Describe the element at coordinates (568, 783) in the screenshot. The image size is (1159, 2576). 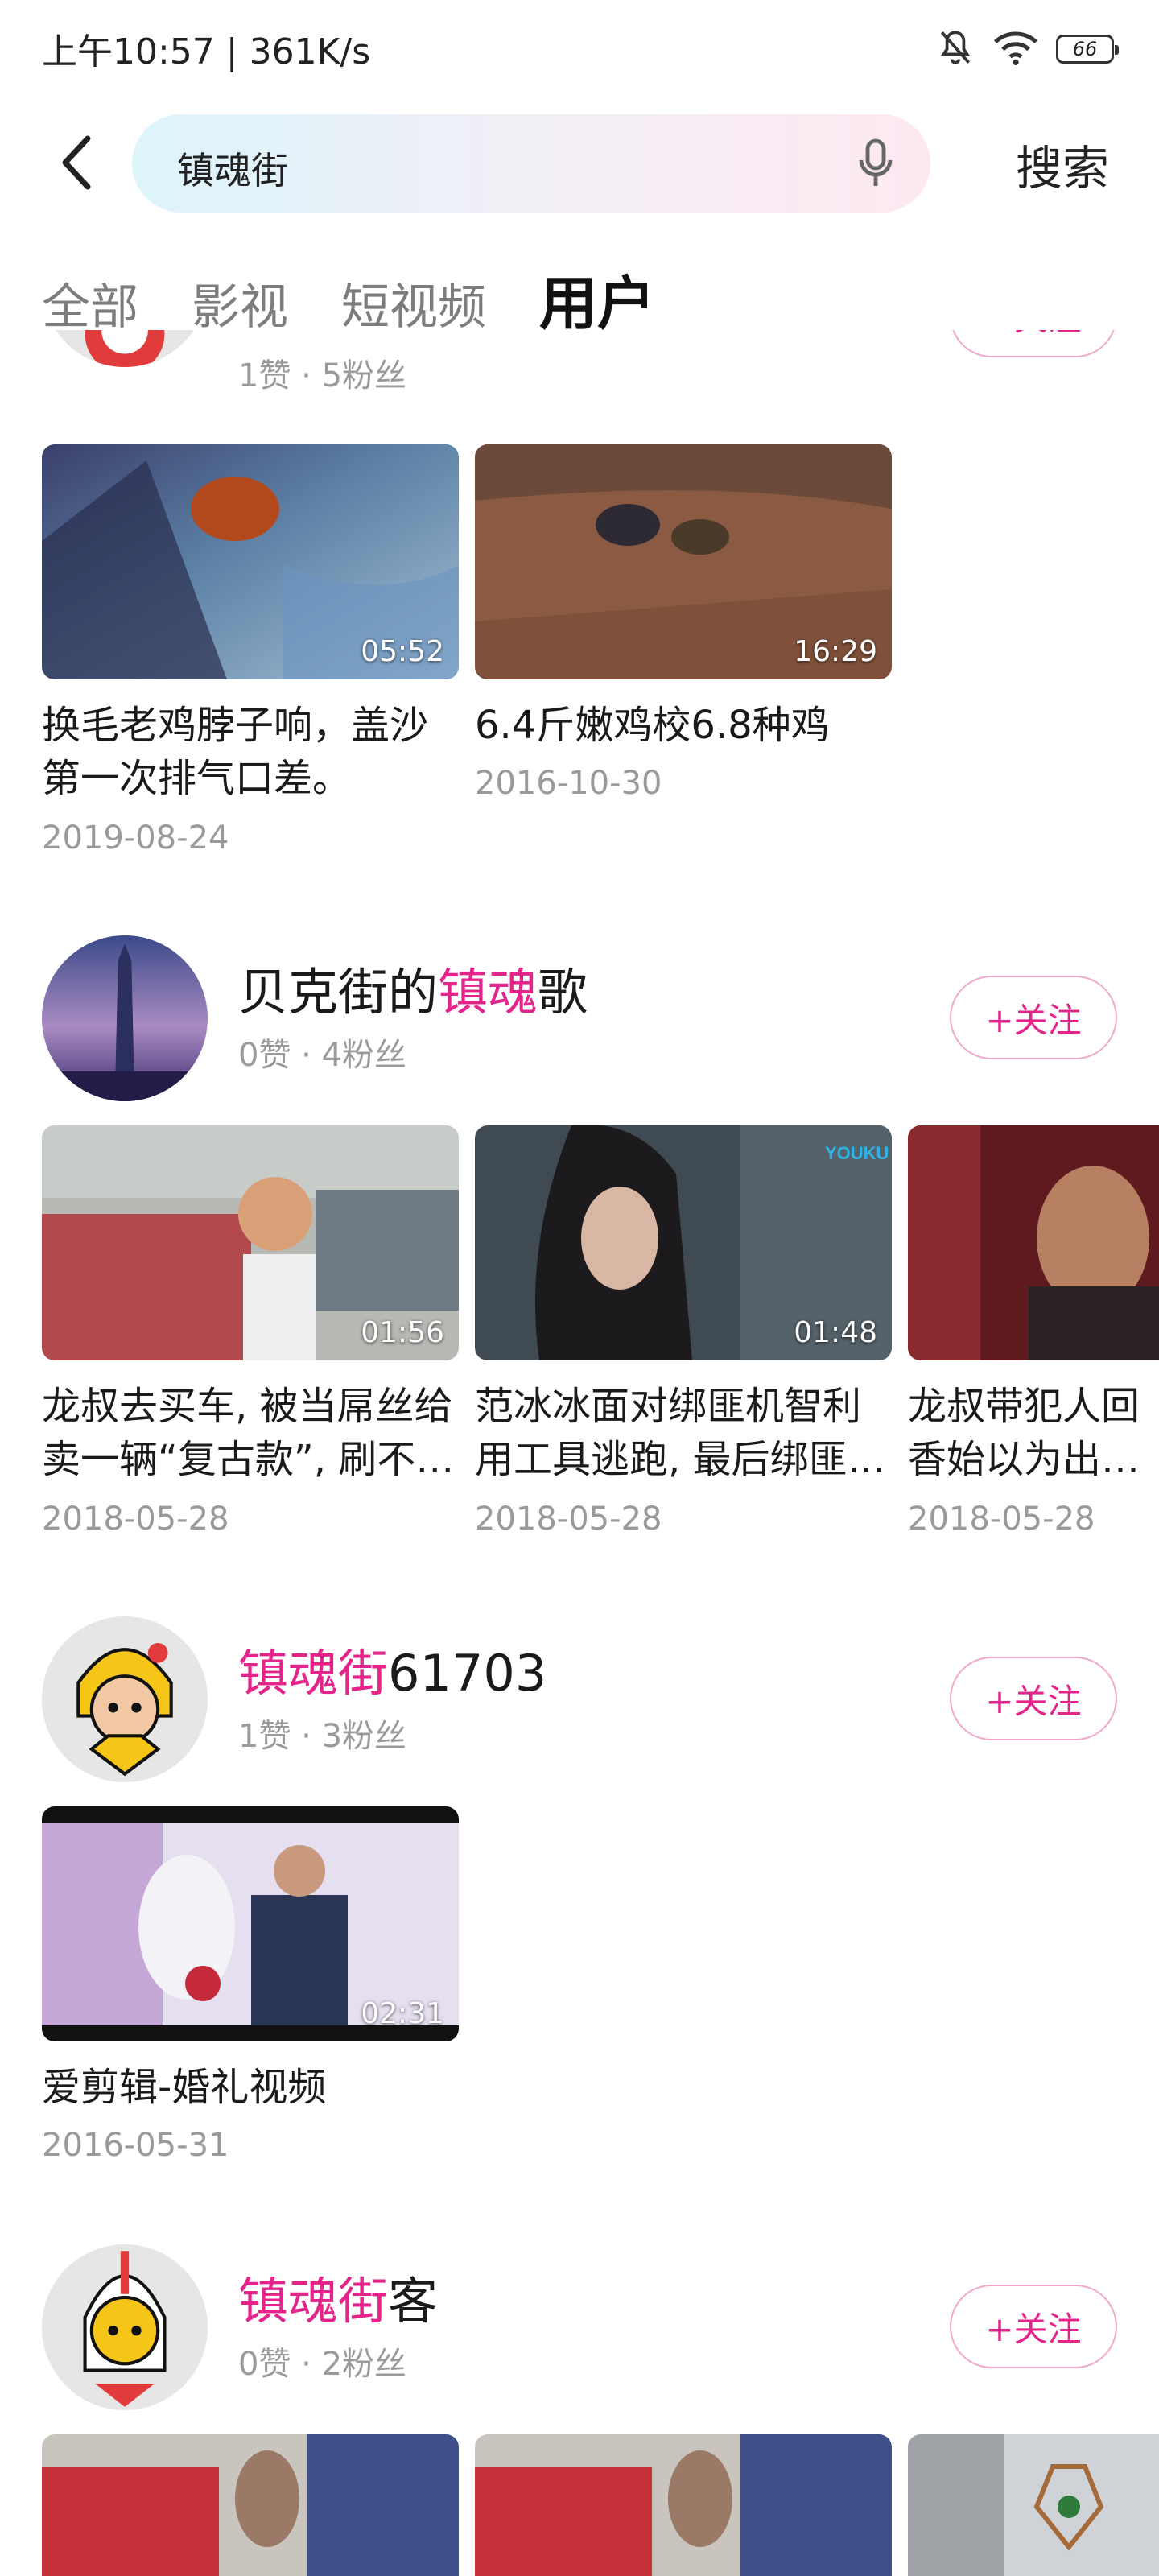
I see `video-date: 2016-10-30` at that location.